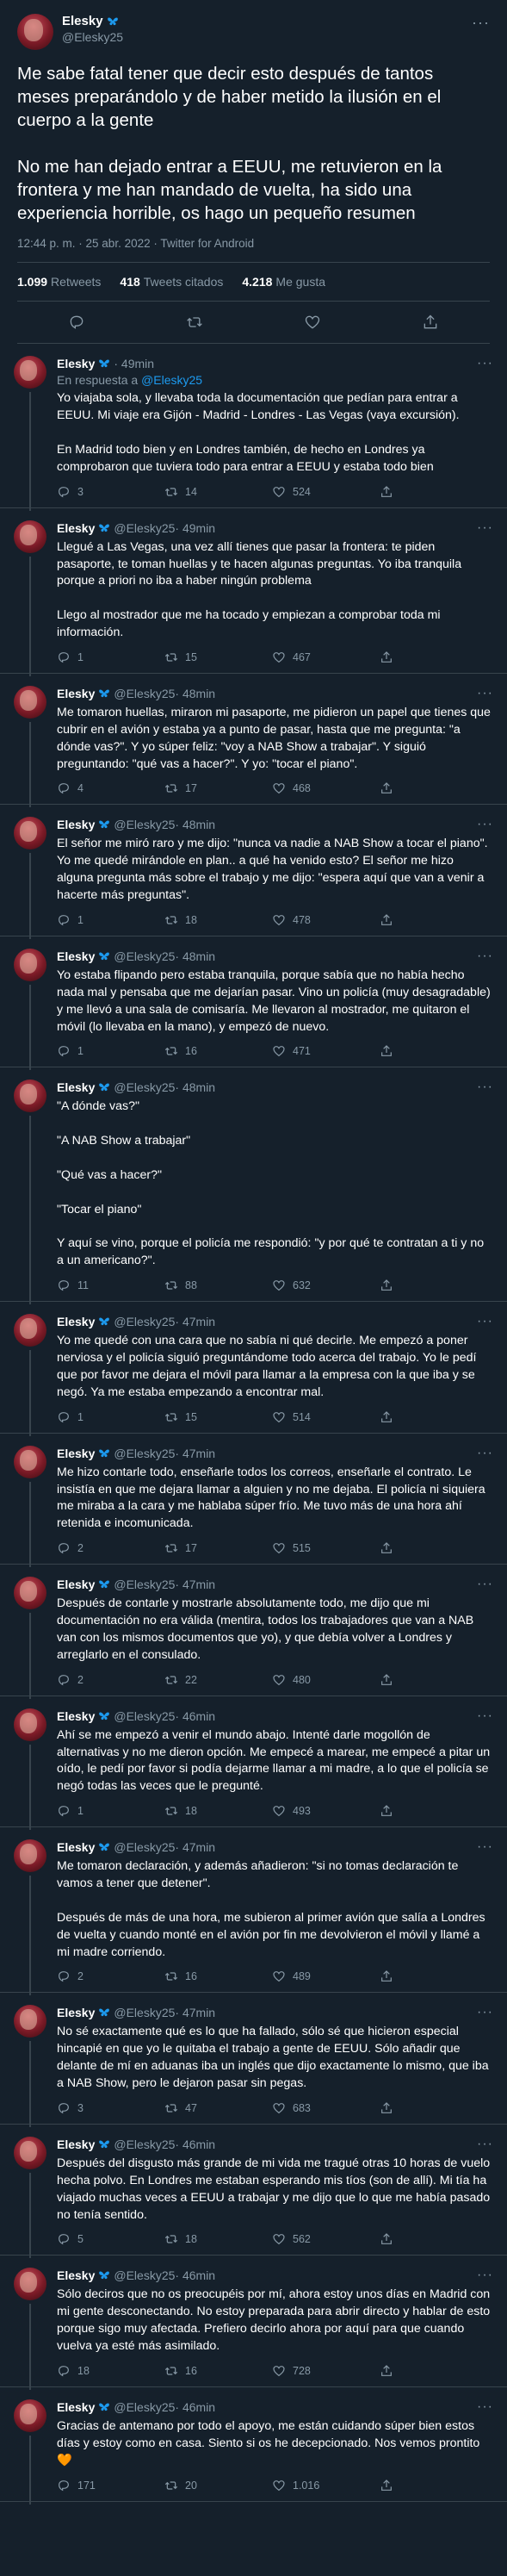  Describe the element at coordinates (326, 1548) in the screenshot. I see `like-button: 515` at that location.